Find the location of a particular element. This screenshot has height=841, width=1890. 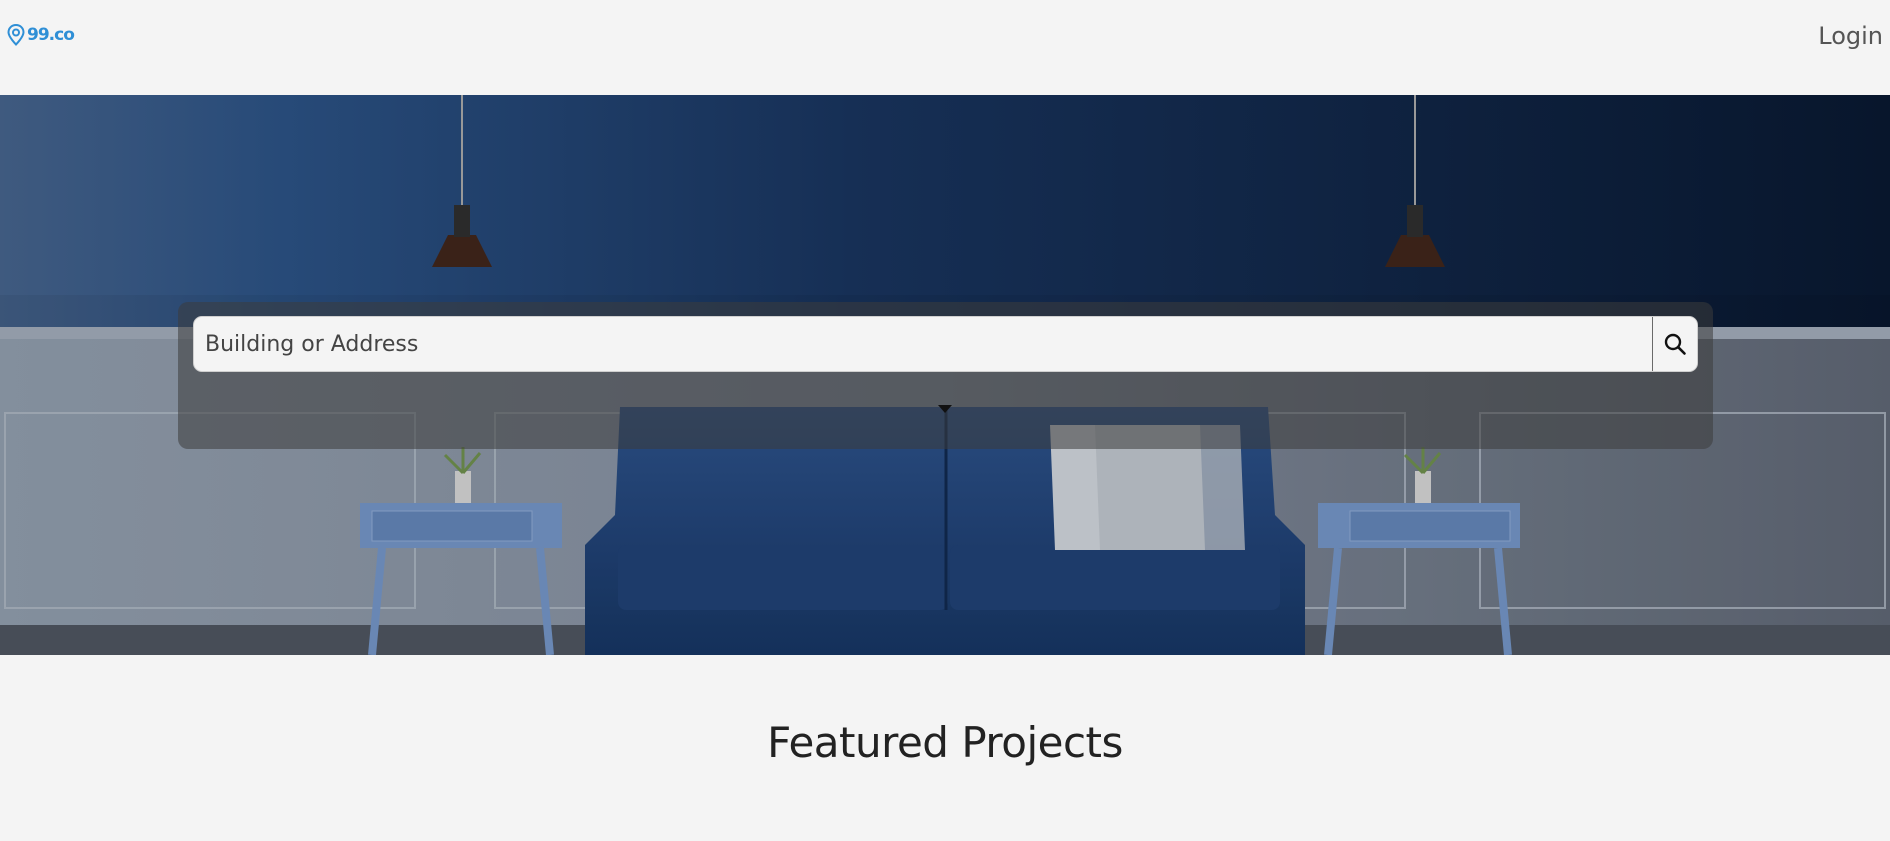

logo: 99.co is located at coordinates (41, 35).